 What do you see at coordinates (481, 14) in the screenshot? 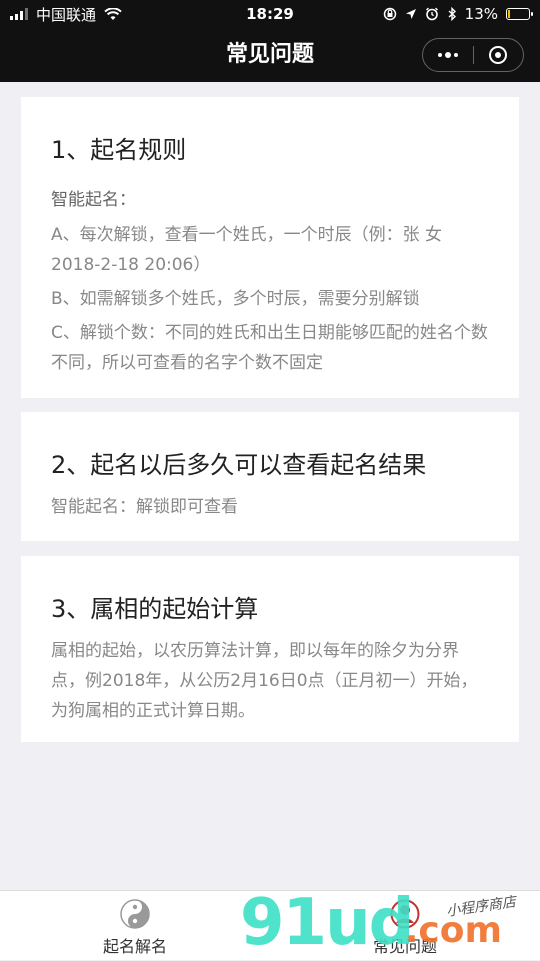
I see `battery-percent: 13%` at bounding box center [481, 14].